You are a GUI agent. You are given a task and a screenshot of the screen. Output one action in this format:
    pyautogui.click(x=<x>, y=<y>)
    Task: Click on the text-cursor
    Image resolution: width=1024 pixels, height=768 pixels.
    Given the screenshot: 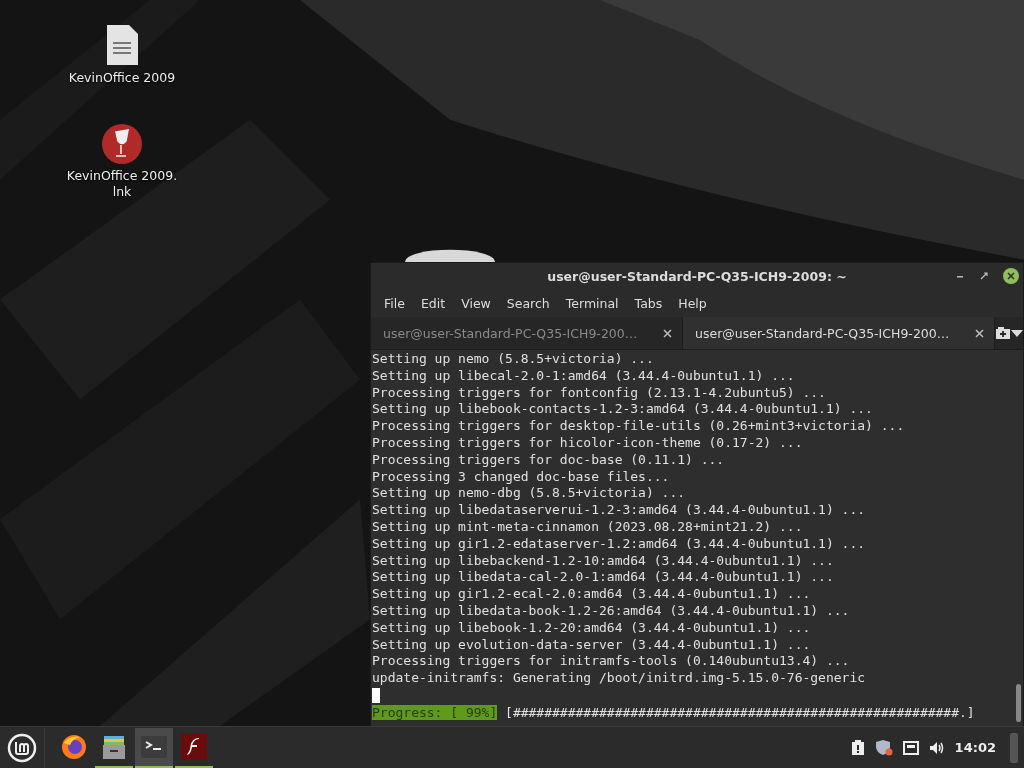 What is the action you would take?
    pyautogui.click(x=376, y=695)
    